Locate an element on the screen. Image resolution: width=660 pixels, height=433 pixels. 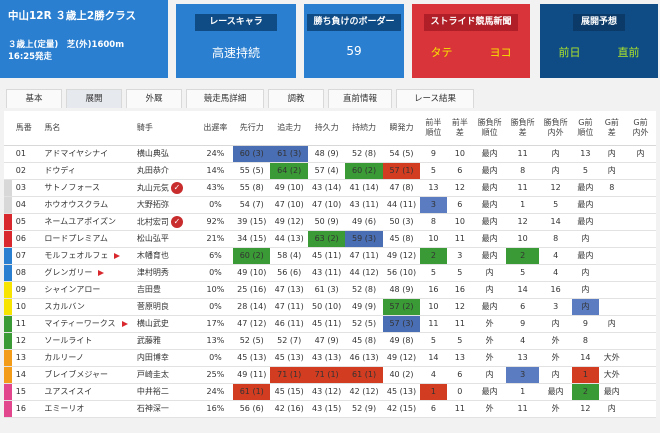
col-header: G前差 is located at coordinates (611, 128).